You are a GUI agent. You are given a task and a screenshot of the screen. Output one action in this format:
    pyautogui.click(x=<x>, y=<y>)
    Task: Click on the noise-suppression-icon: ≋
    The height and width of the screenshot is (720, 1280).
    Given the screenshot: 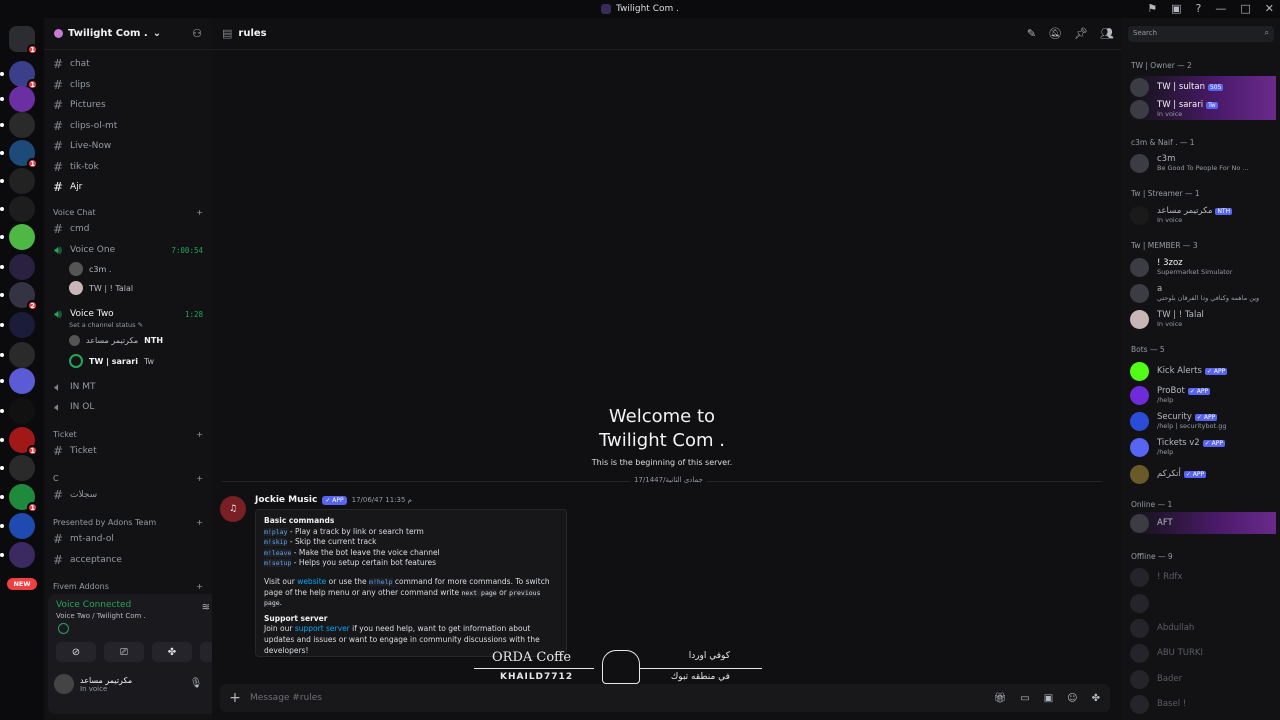 What is the action you would take?
    pyautogui.click(x=206, y=607)
    